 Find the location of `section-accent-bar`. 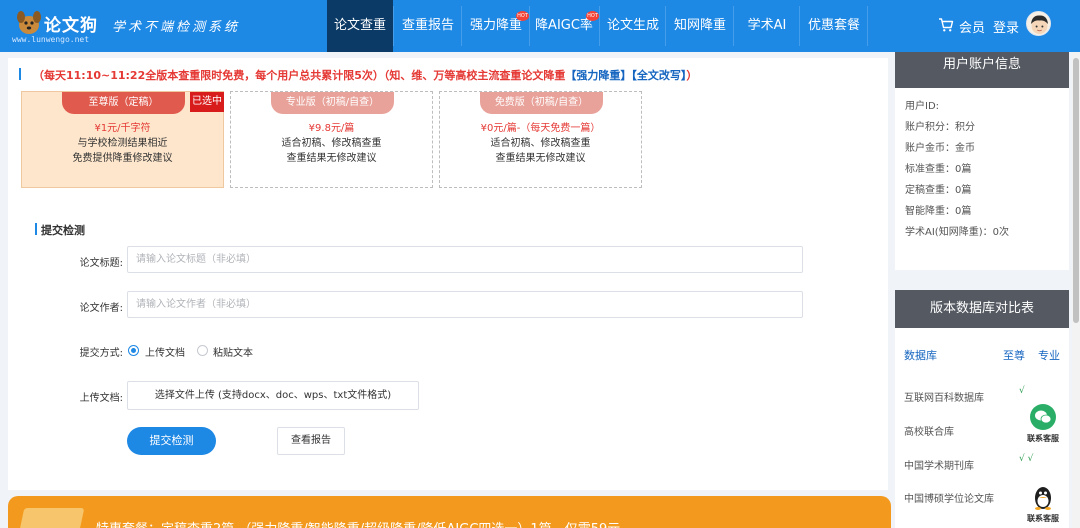

section-accent-bar is located at coordinates (36, 229).